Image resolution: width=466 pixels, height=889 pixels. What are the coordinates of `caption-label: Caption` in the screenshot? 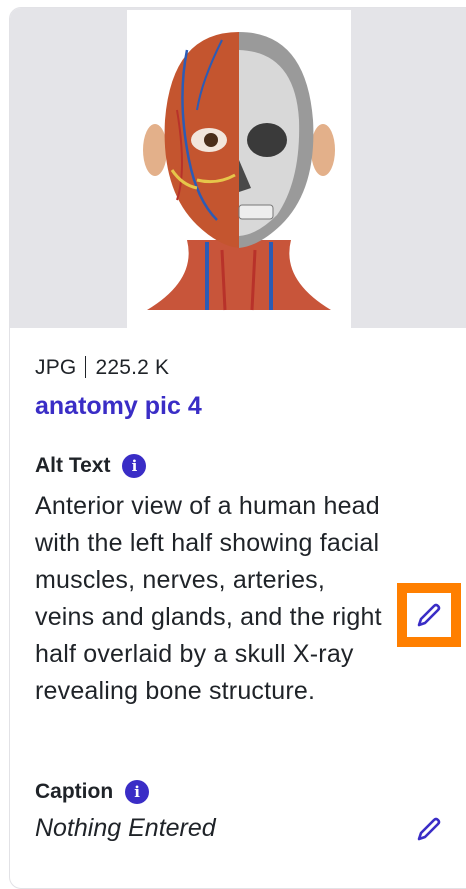 It's located at (74, 791).